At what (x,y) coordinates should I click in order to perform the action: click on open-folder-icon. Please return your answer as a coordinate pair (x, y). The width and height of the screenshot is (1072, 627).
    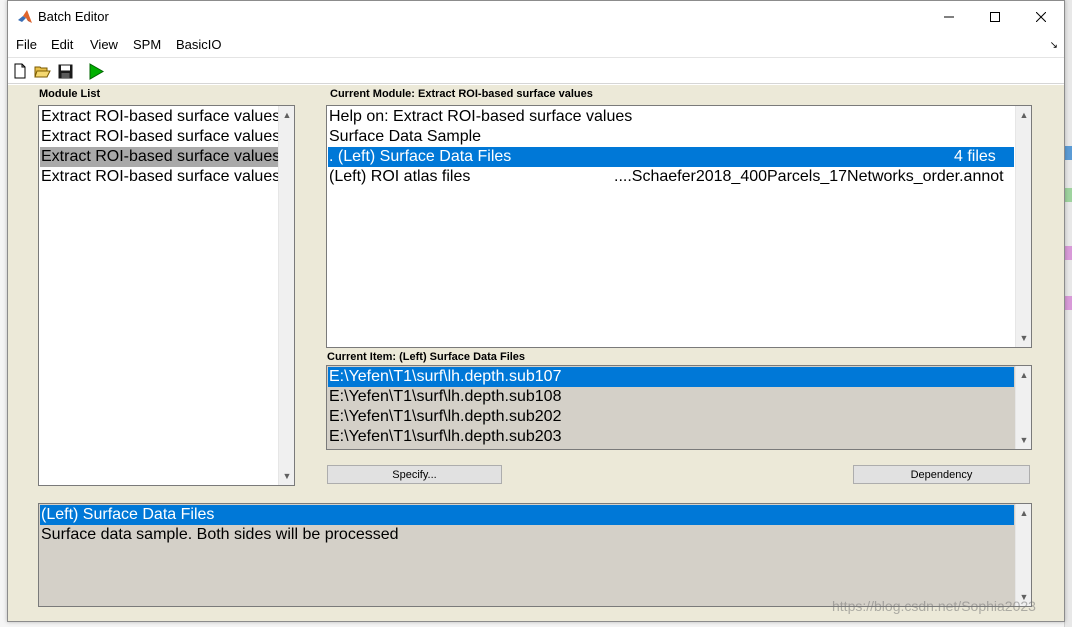
    Looking at the image, I should click on (42, 71).